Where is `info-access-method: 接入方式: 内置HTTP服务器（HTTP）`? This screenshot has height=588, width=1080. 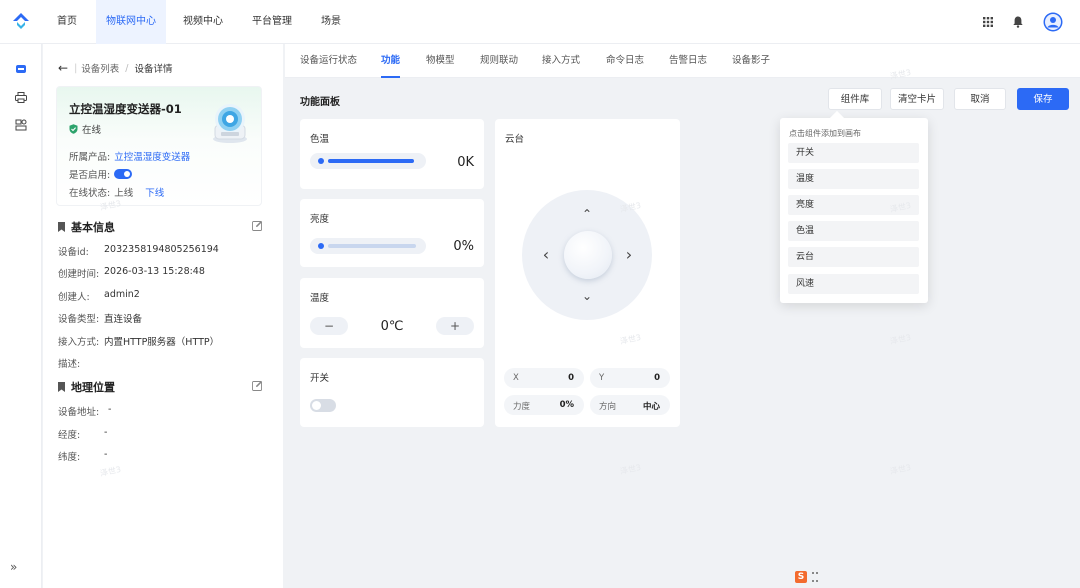
info-access-method: 接入方式: 内置HTTP服务器（HTTP） is located at coordinates (139, 342).